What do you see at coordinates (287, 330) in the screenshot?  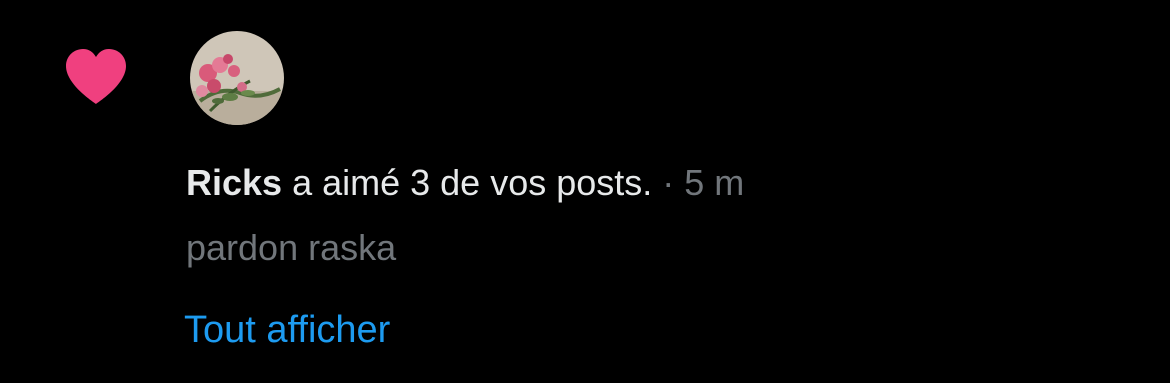 I see `show-all-link: Tout afficher` at bounding box center [287, 330].